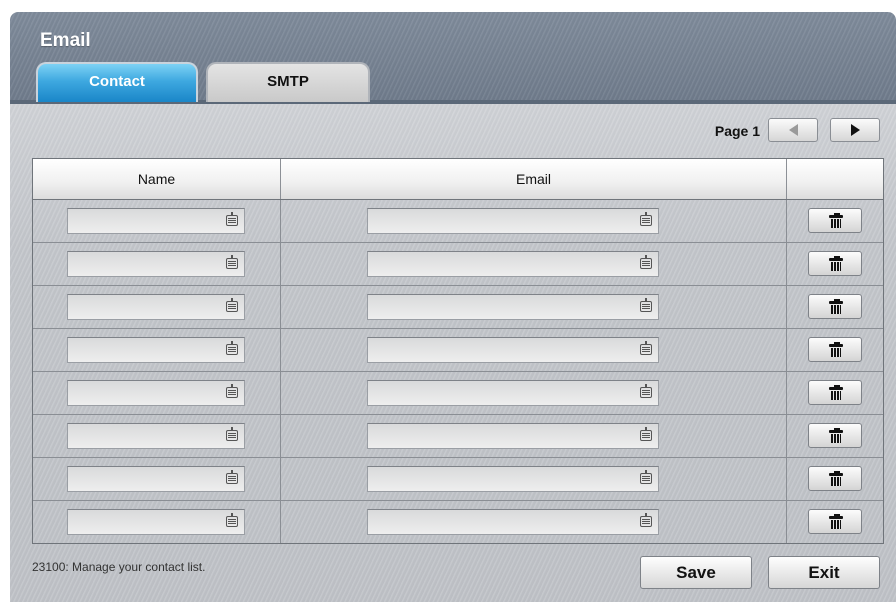 This screenshot has height=602, width=896. I want to click on window-title: Email, so click(65, 40).